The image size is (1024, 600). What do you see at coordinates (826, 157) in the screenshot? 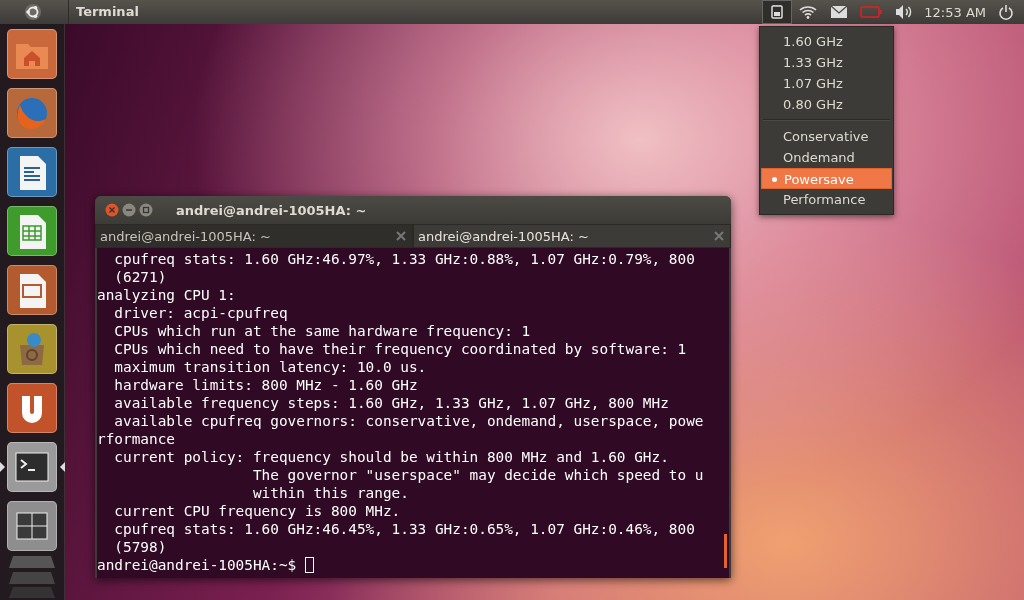
I see `governor-menu-item: Ondemand` at bounding box center [826, 157].